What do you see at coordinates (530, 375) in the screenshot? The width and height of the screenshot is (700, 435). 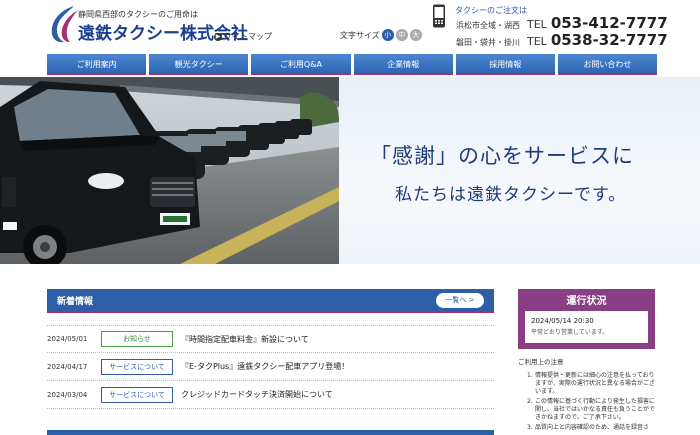 I see `note-number: 1.` at bounding box center [530, 375].